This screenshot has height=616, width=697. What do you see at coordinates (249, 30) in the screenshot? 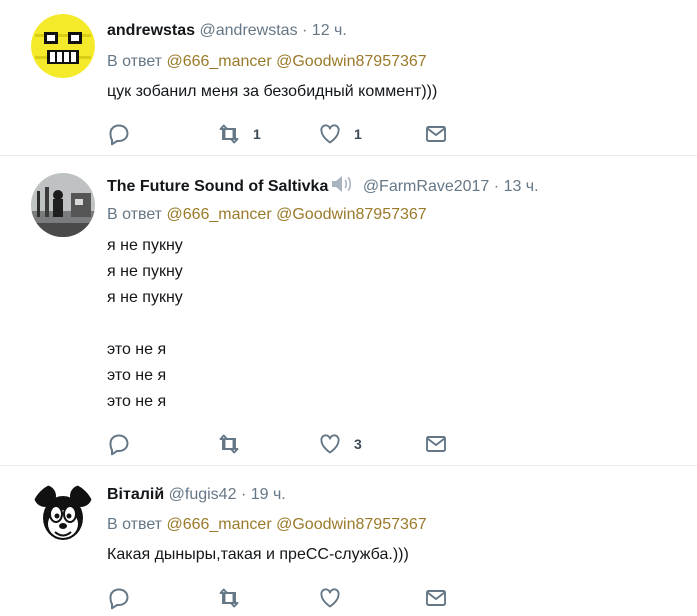
I see `author-handle: @andrewstas` at bounding box center [249, 30].